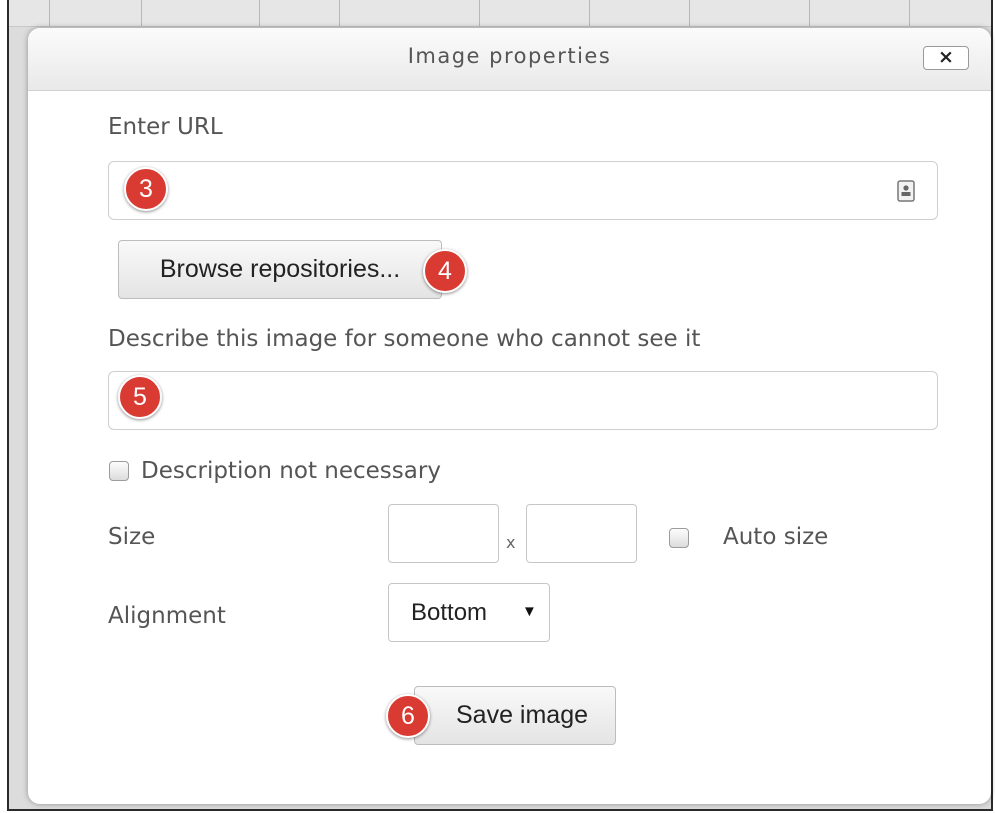  I want to click on annotation-badge-5: 5, so click(140, 397).